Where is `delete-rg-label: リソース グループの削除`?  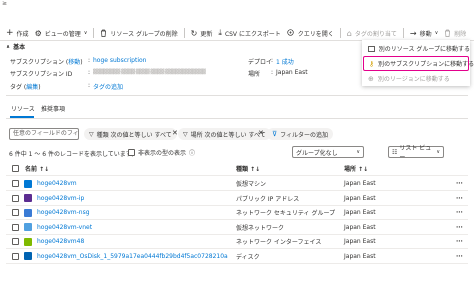
delete-rg-label: リソース グループの削除 is located at coordinates (144, 34).